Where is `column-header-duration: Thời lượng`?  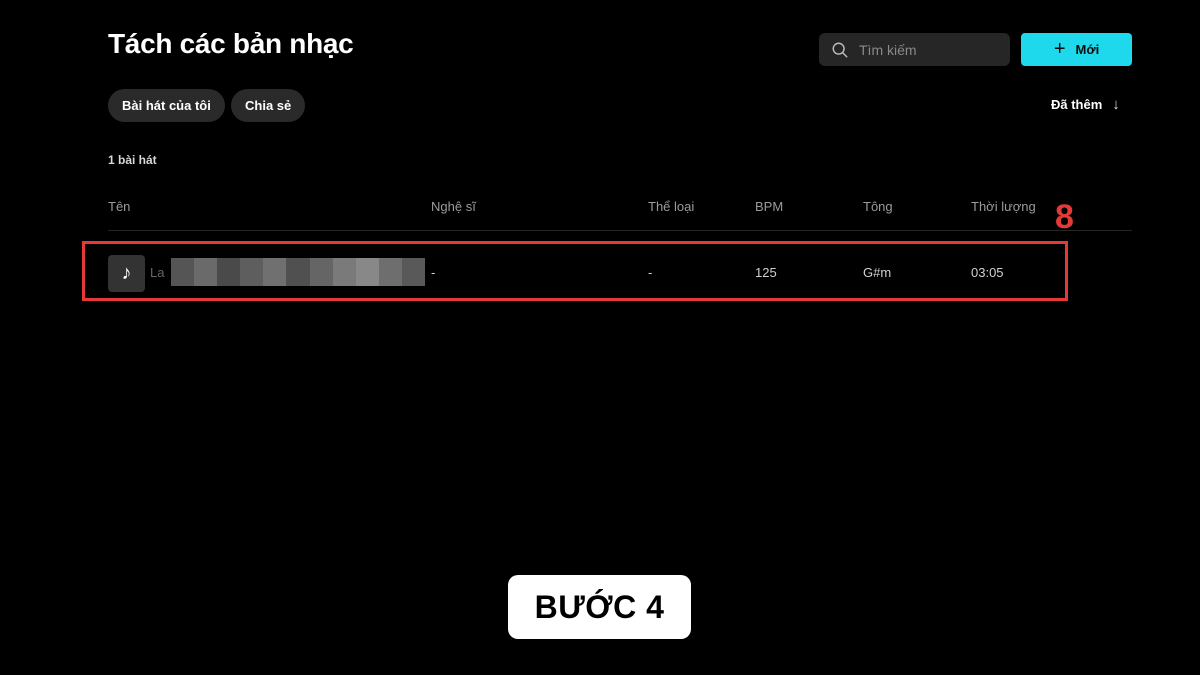
column-header-duration: Thời lượng is located at coordinates (1003, 206).